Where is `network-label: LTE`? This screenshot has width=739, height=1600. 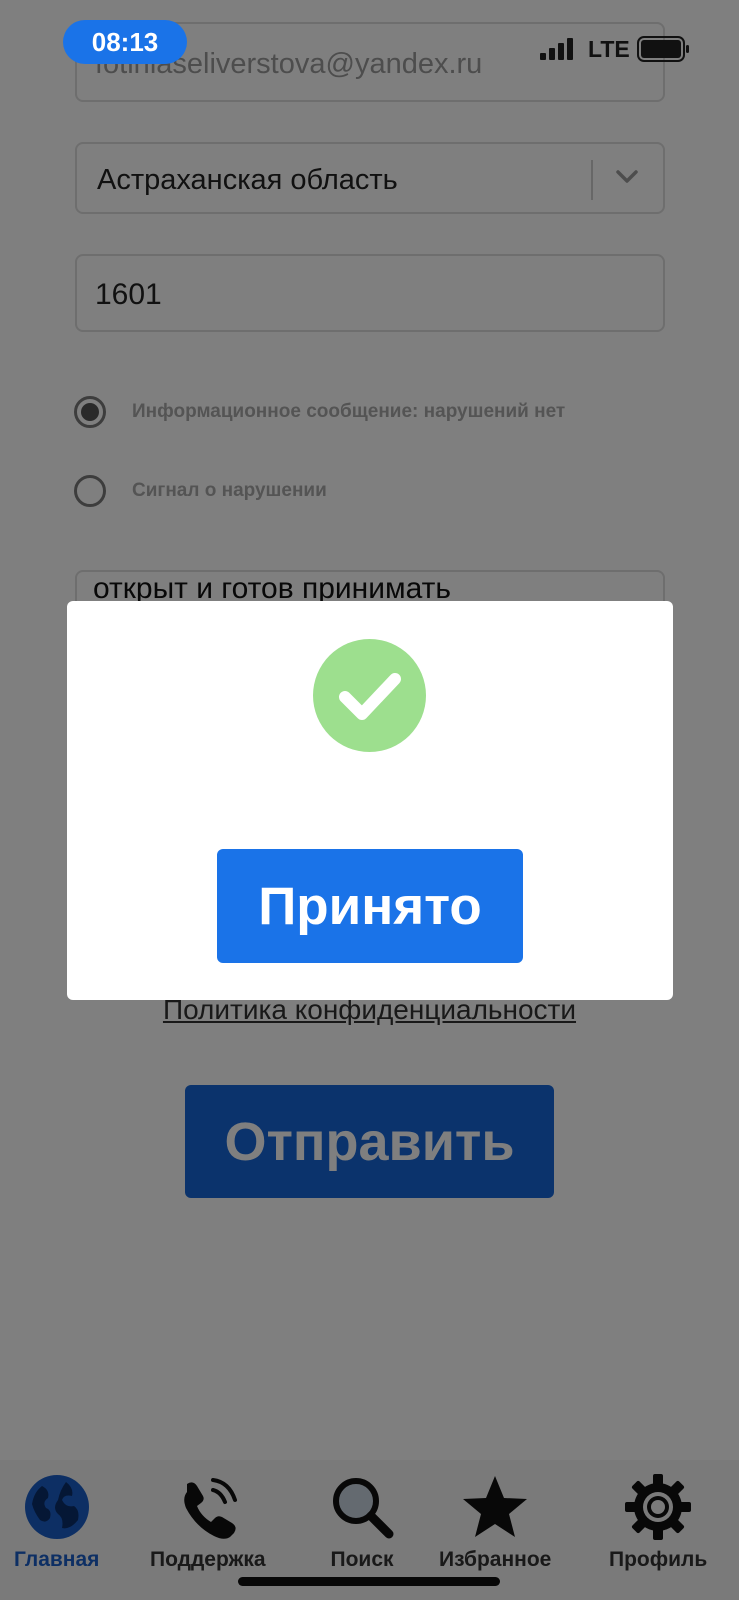
network-label: LTE is located at coordinates (609, 49).